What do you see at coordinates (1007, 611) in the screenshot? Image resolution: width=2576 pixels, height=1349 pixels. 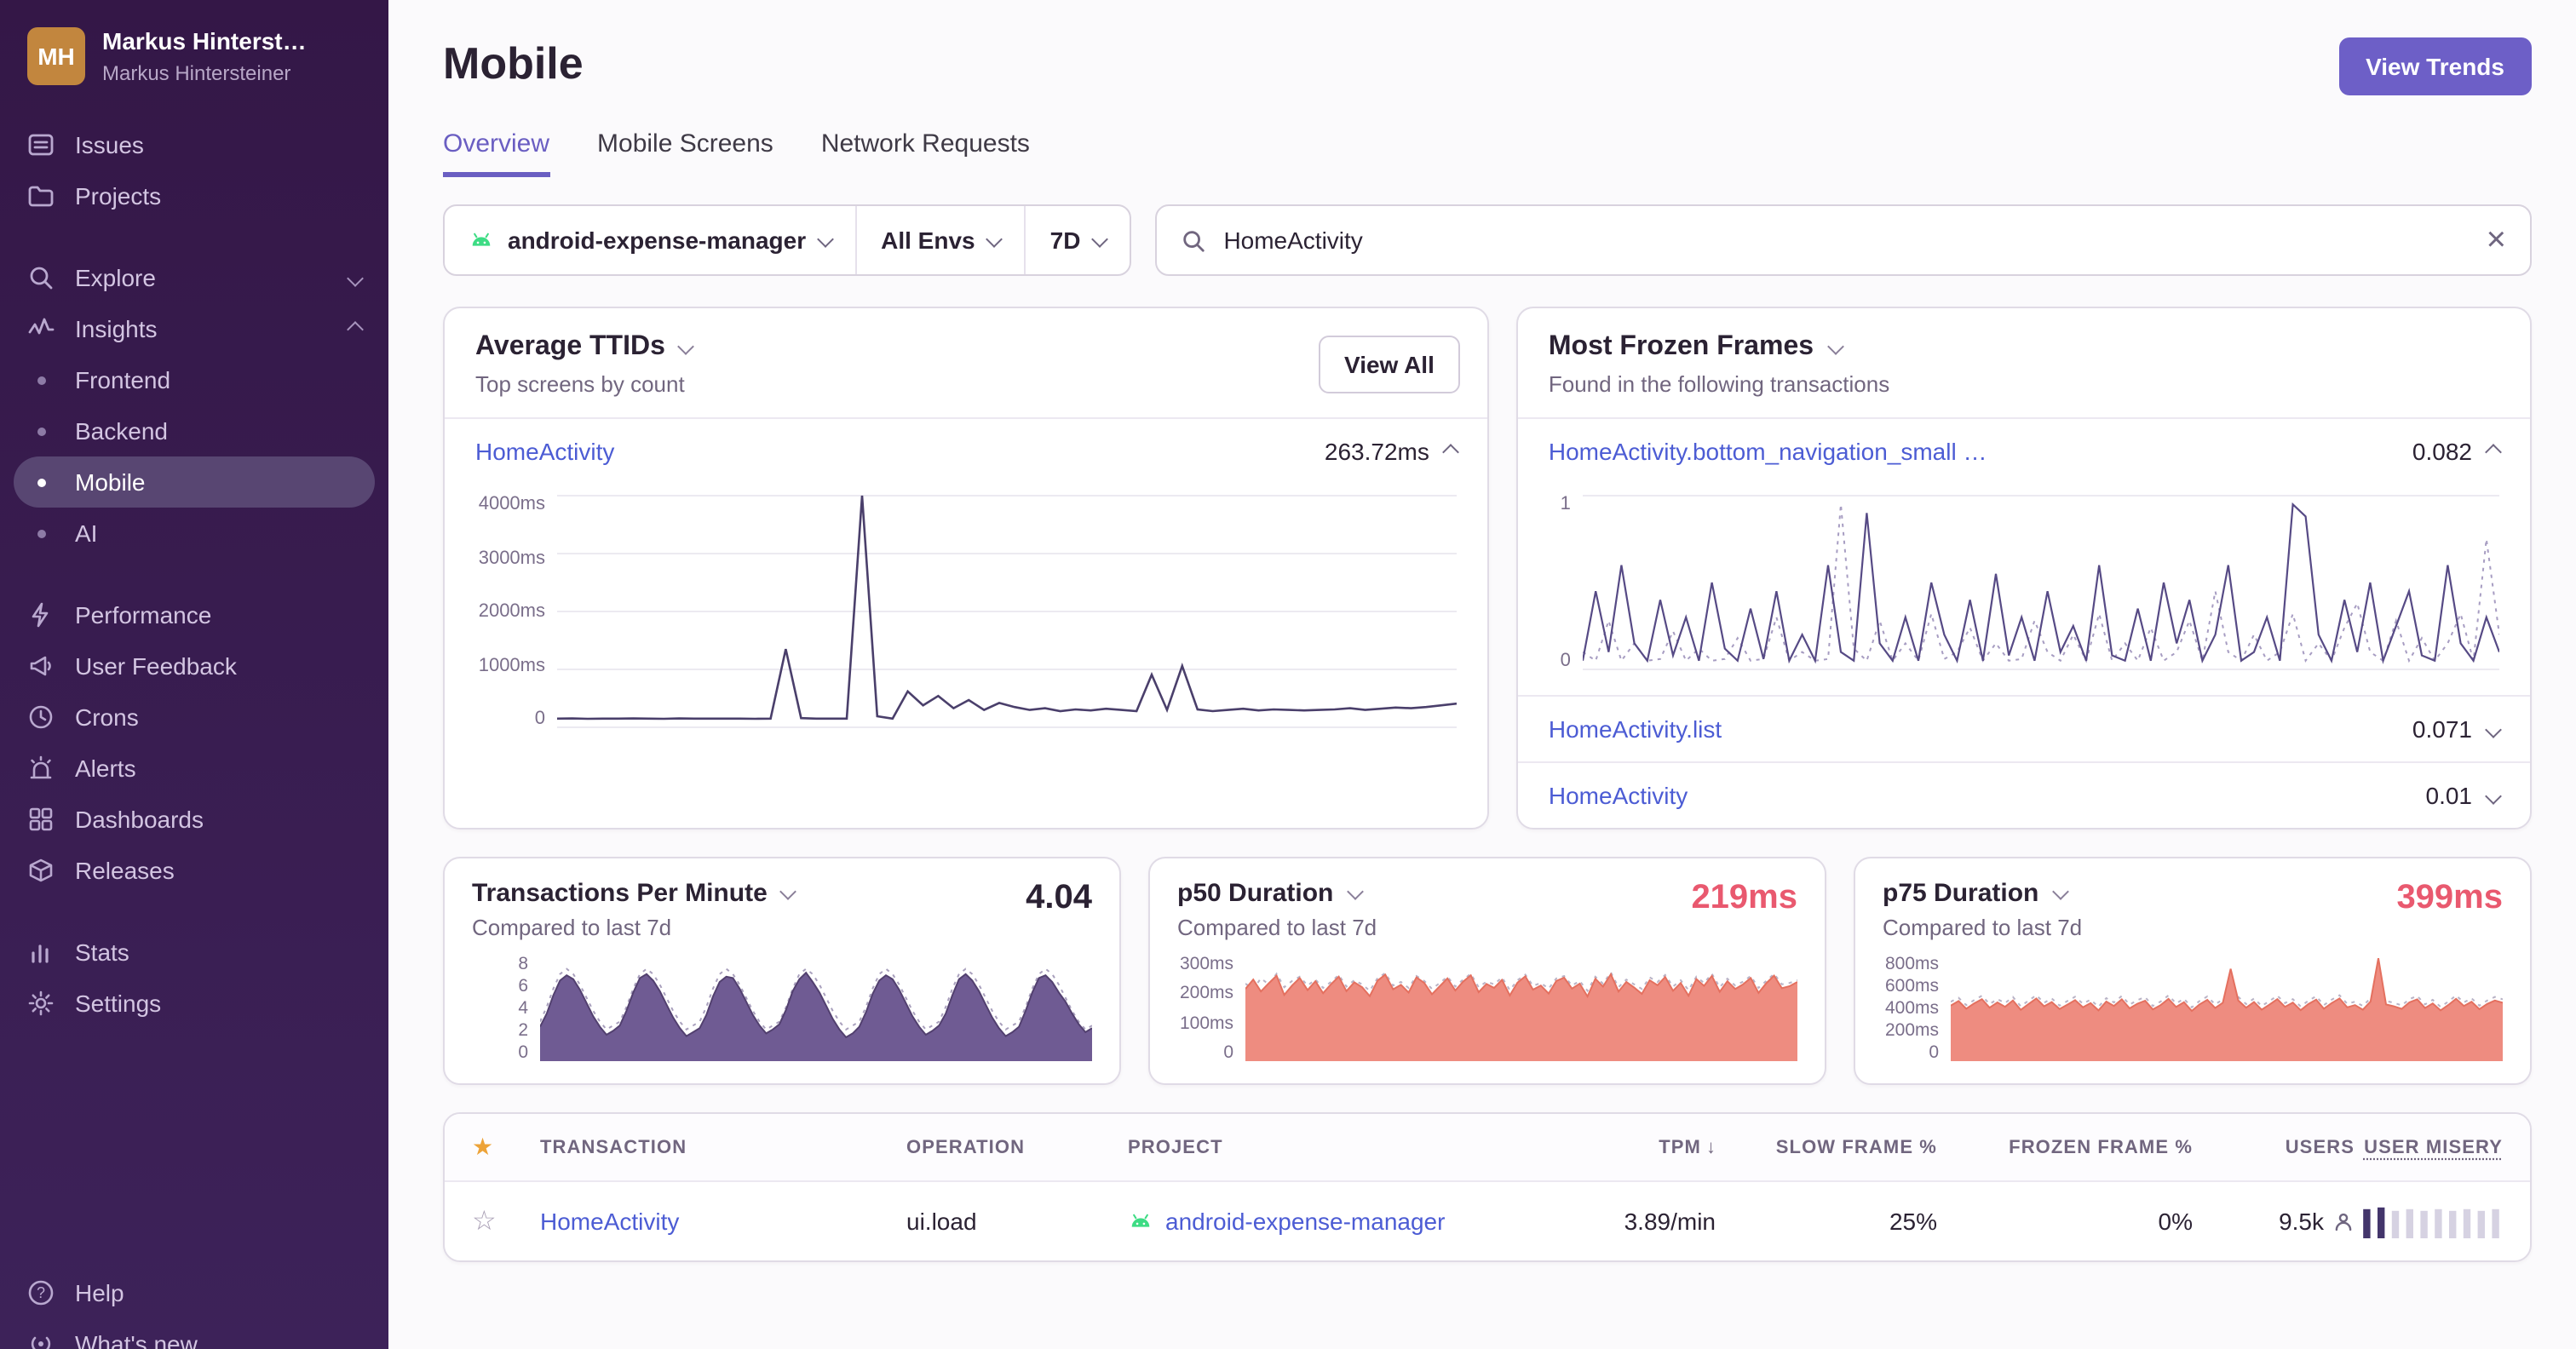 I see `ttid-chart` at bounding box center [1007, 611].